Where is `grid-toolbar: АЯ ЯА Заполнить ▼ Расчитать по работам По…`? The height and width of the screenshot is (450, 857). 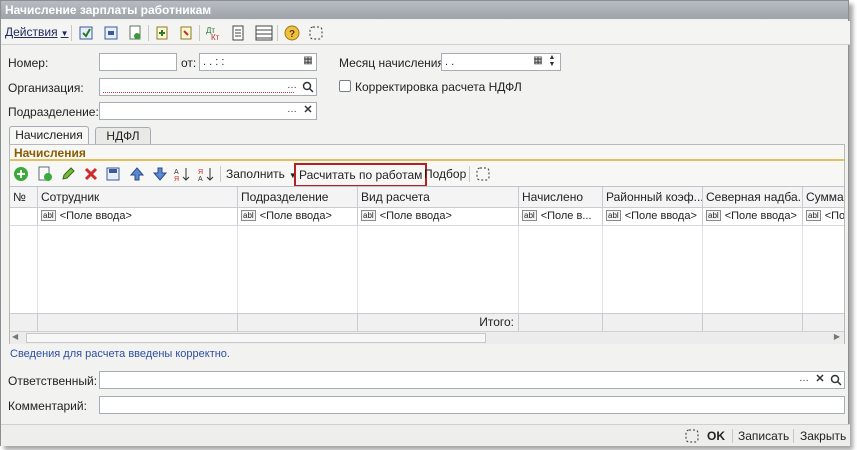
grid-toolbar: АЯ ЯА Заполнить ▼ Расчитать по работам По… is located at coordinates (427, 174).